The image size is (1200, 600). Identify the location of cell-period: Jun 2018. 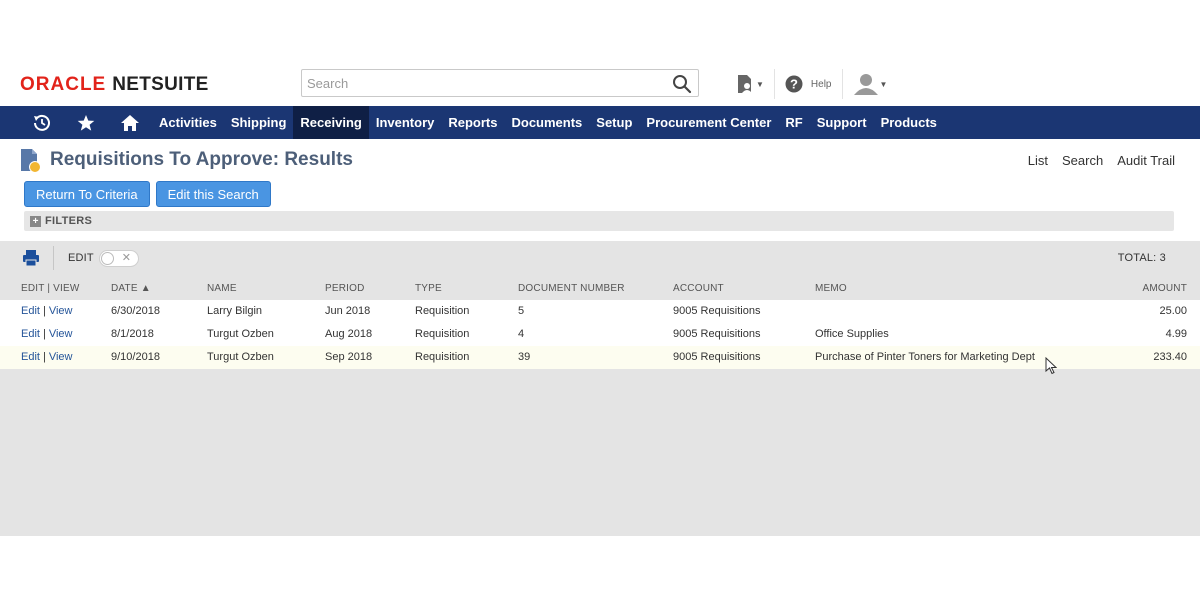
(348, 311).